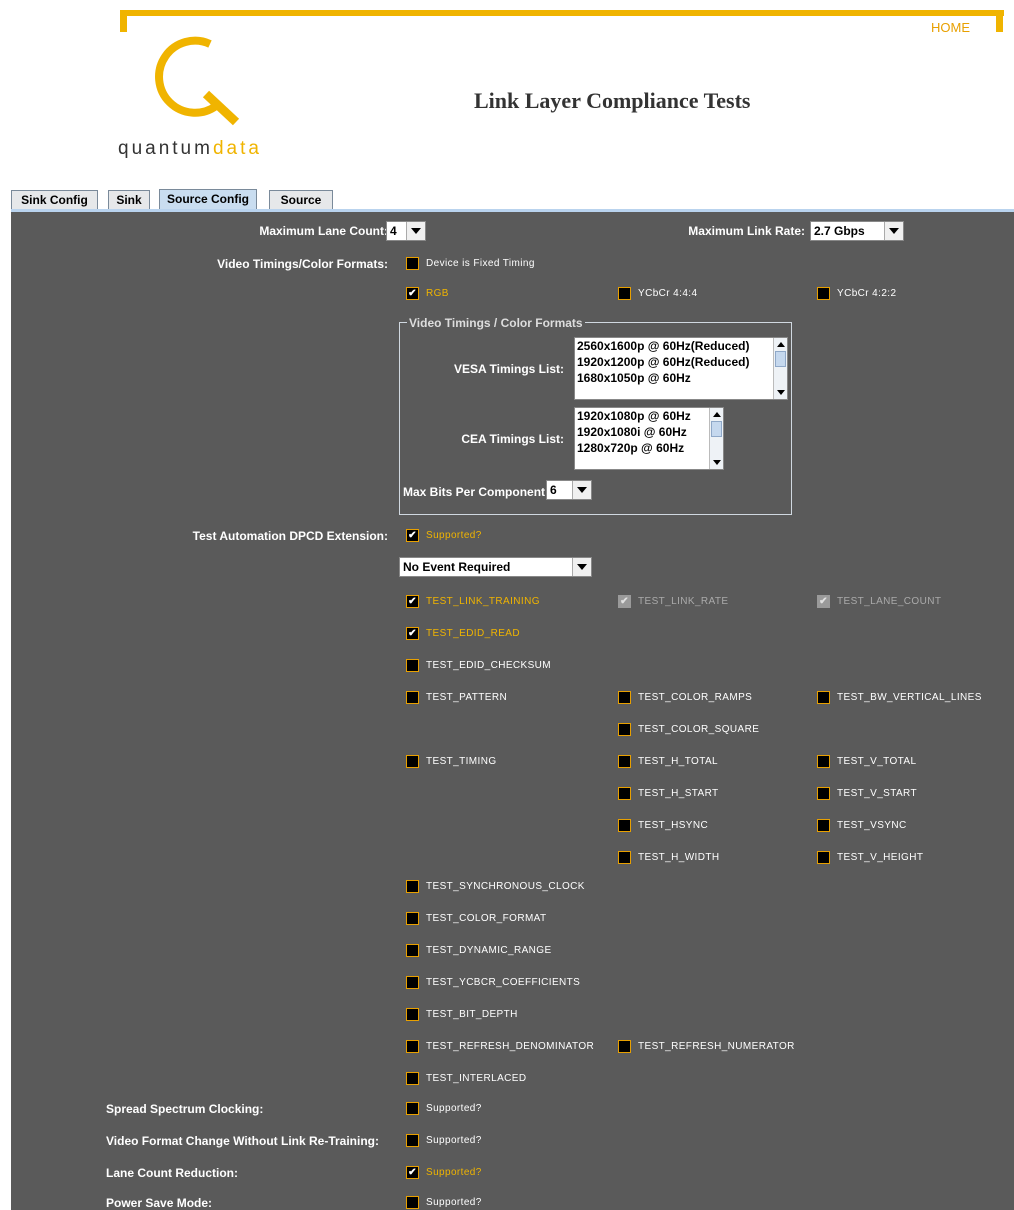 The image size is (1014, 1210). What do you see at coordinates (668, 793) in the screenshot?
I see `test-h-start-checkbox: TEST_H_START` at bounding box center [668, 793].